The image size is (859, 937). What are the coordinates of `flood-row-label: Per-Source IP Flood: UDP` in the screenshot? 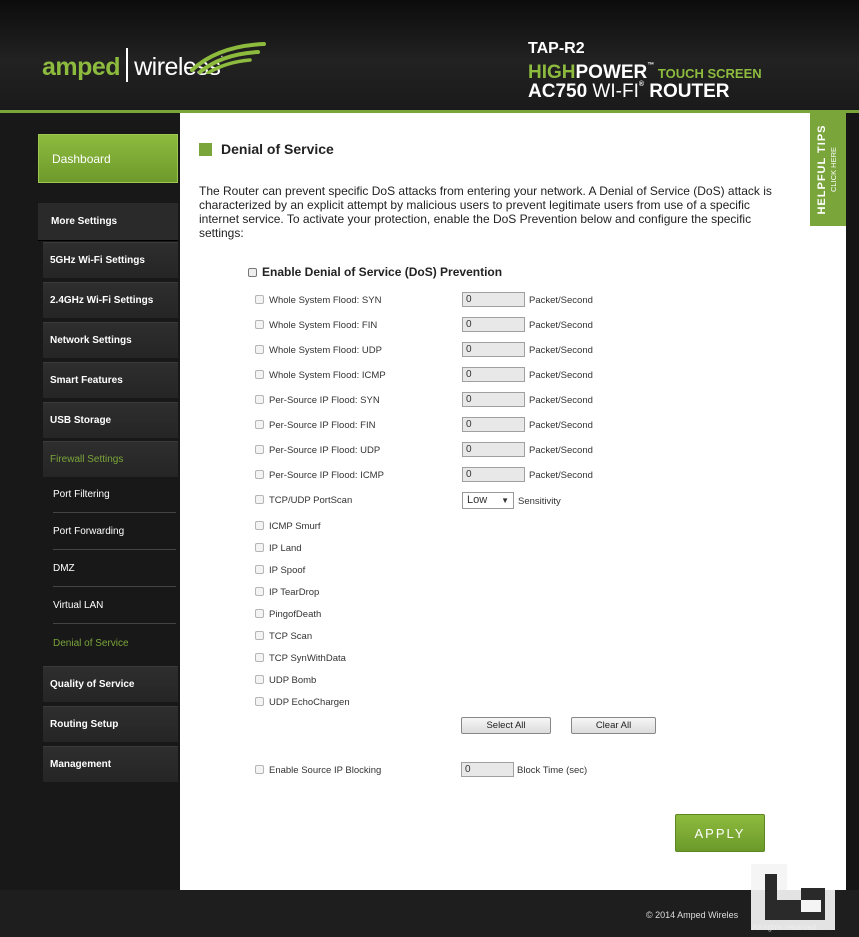 It's located at (317, 450).